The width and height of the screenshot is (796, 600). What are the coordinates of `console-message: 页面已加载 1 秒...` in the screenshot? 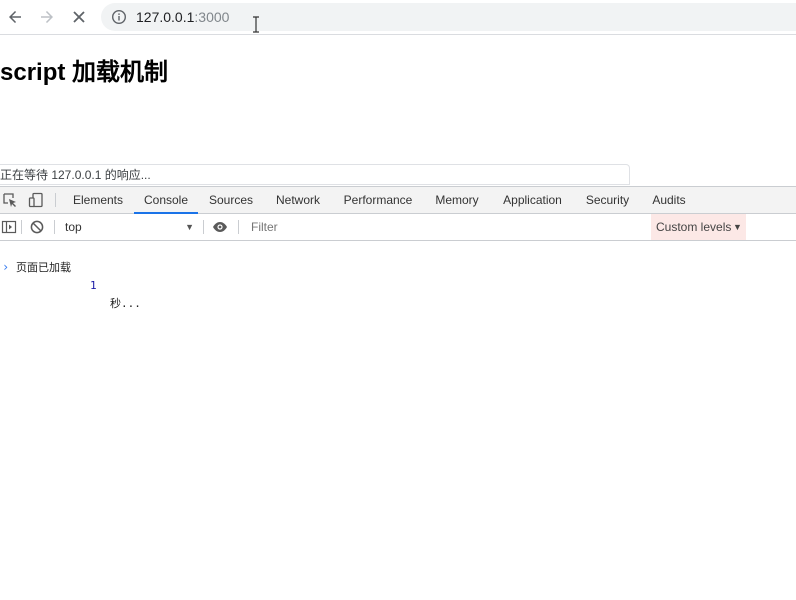 It's located at (398, 275).